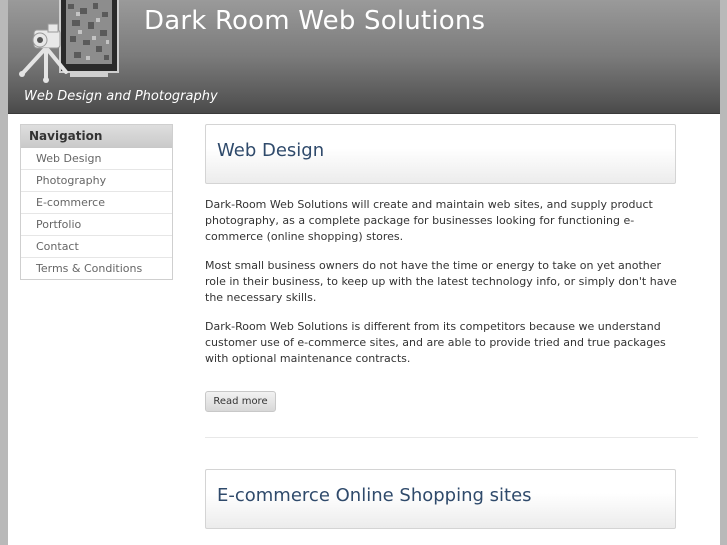 This screenshot has width=727, height=545. What do you see at coordinates (69, 41) in the screenshot?
I see `camera-monitor-logo-icon` at bounding box center [69, 41].